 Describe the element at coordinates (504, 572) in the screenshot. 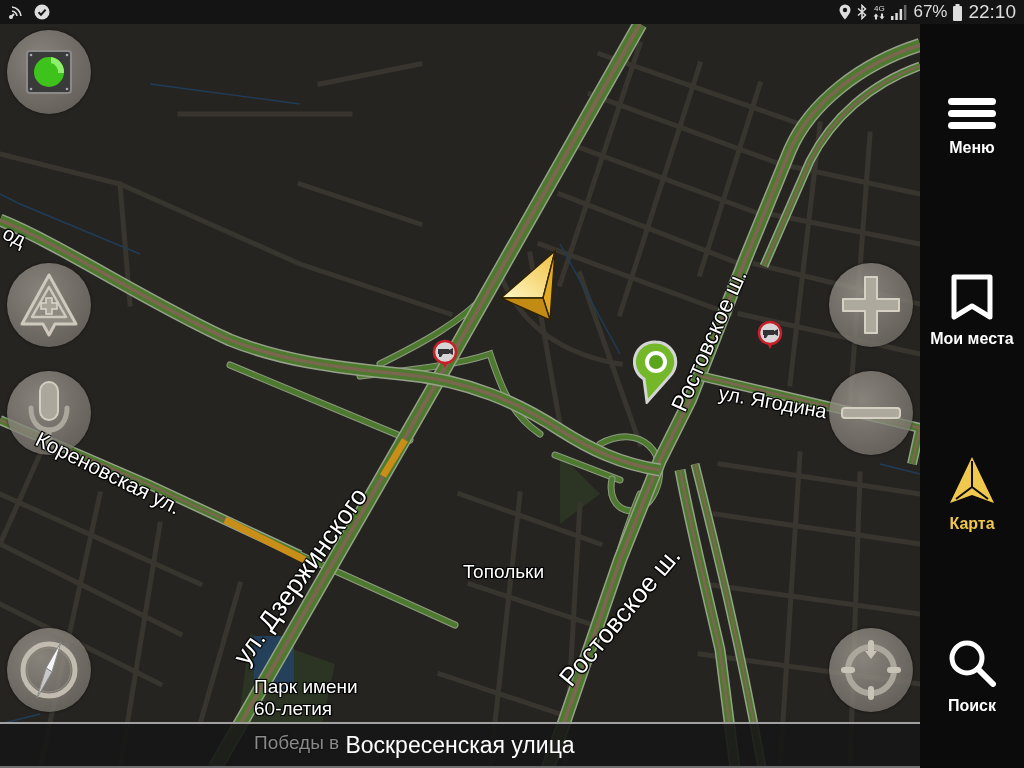

I see `place-label: Топольки` at that location.